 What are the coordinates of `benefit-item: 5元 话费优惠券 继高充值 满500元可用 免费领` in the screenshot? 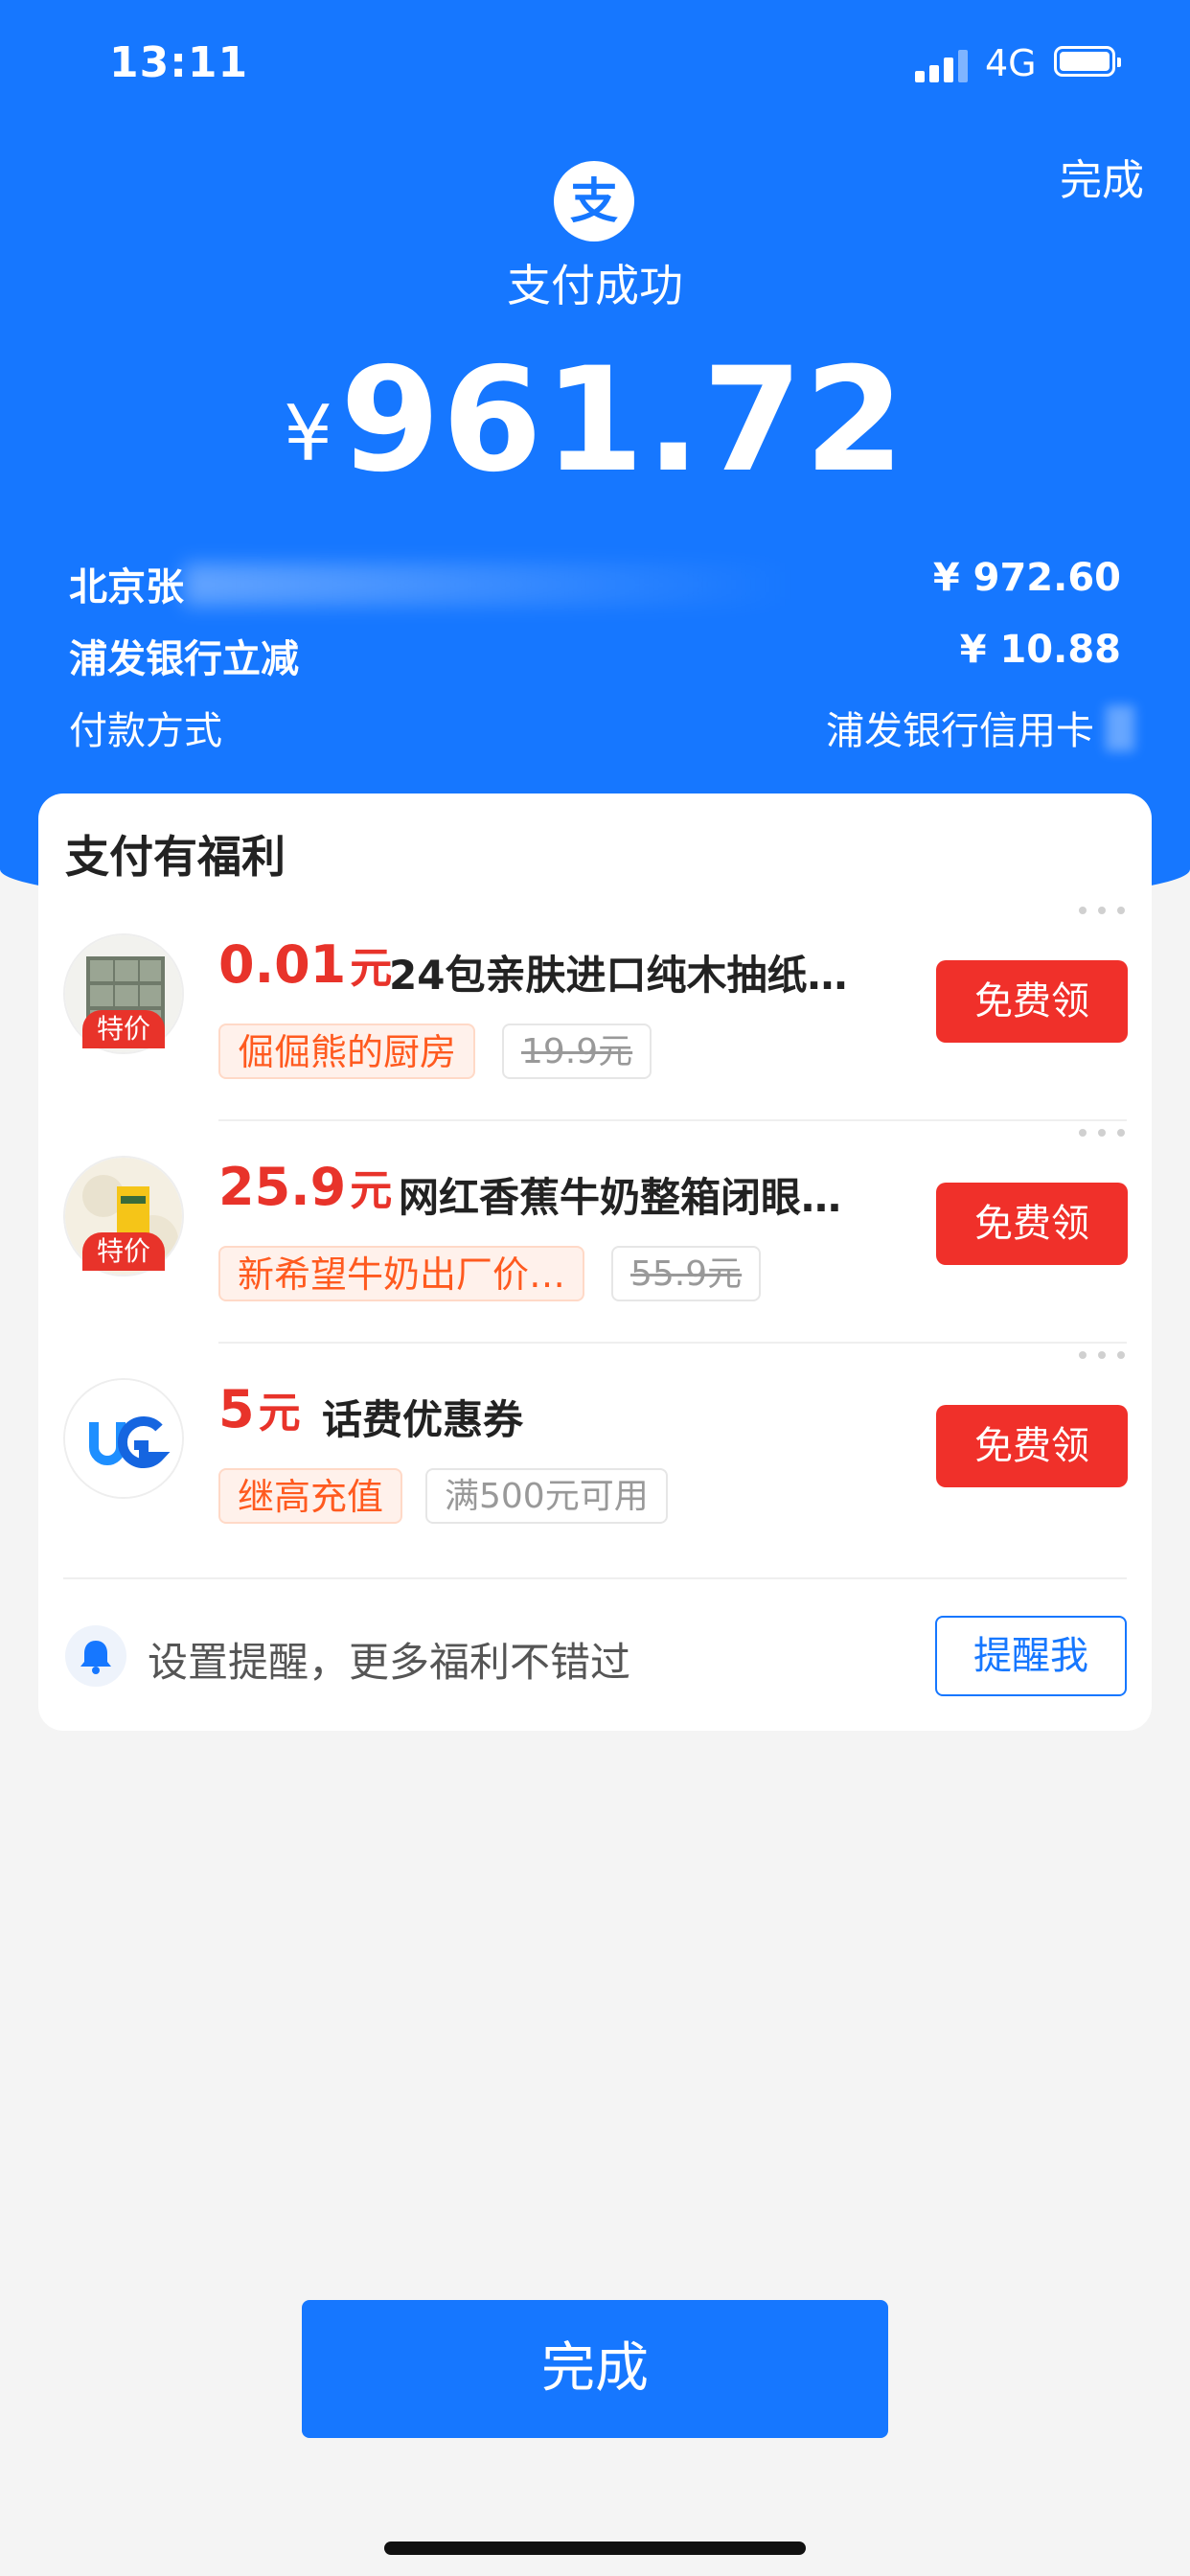 It's located at (595, 1455).